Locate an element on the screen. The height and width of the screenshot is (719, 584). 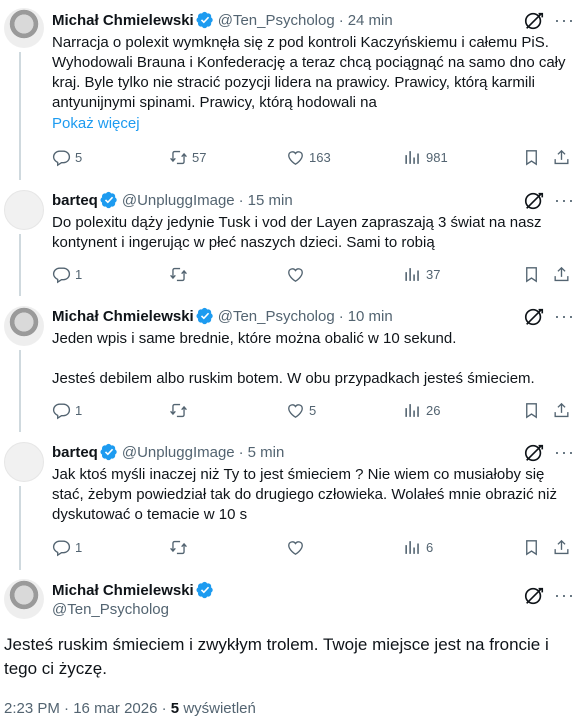
retweet-count: 57 is located at coordinates (199, 157).